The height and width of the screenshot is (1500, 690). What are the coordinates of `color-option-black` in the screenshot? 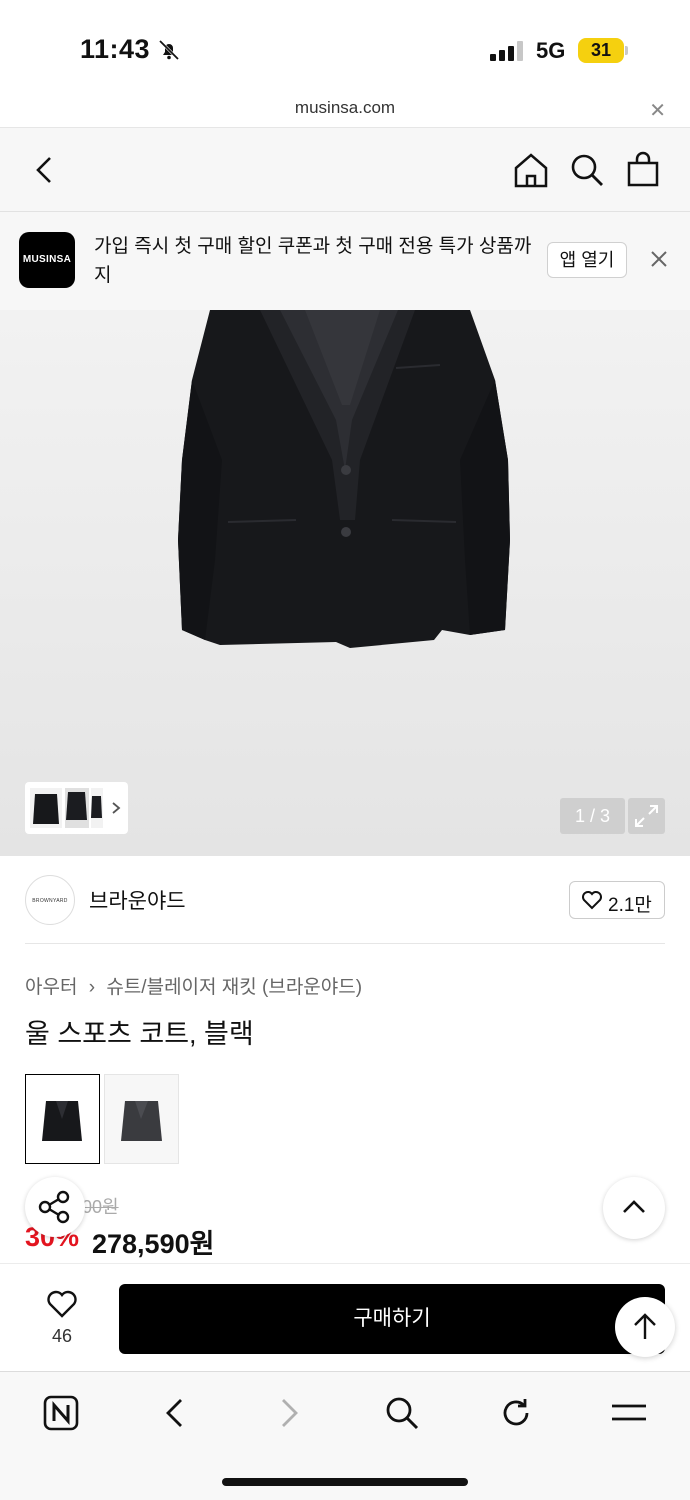 It's located at (62, 1119).